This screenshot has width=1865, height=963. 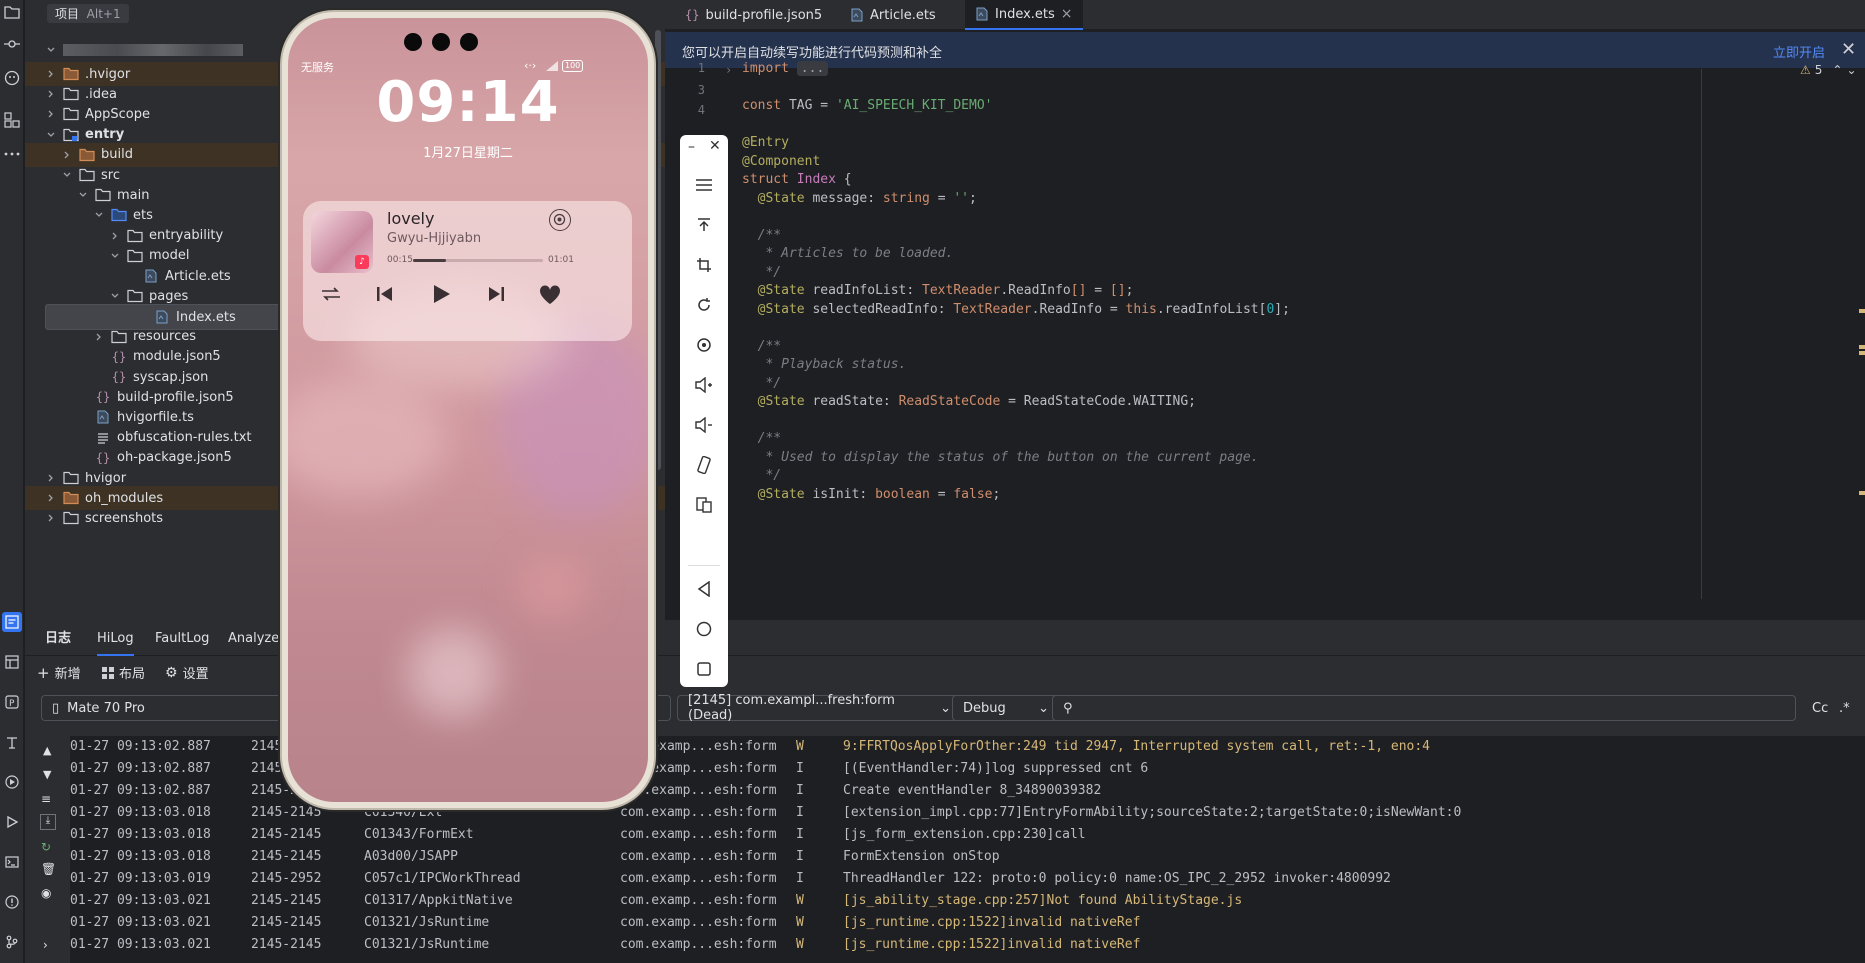 What do you see at coordinates (429, 260) in the screenshot?
I see `progress-fill` at bounding box center [429, 260].